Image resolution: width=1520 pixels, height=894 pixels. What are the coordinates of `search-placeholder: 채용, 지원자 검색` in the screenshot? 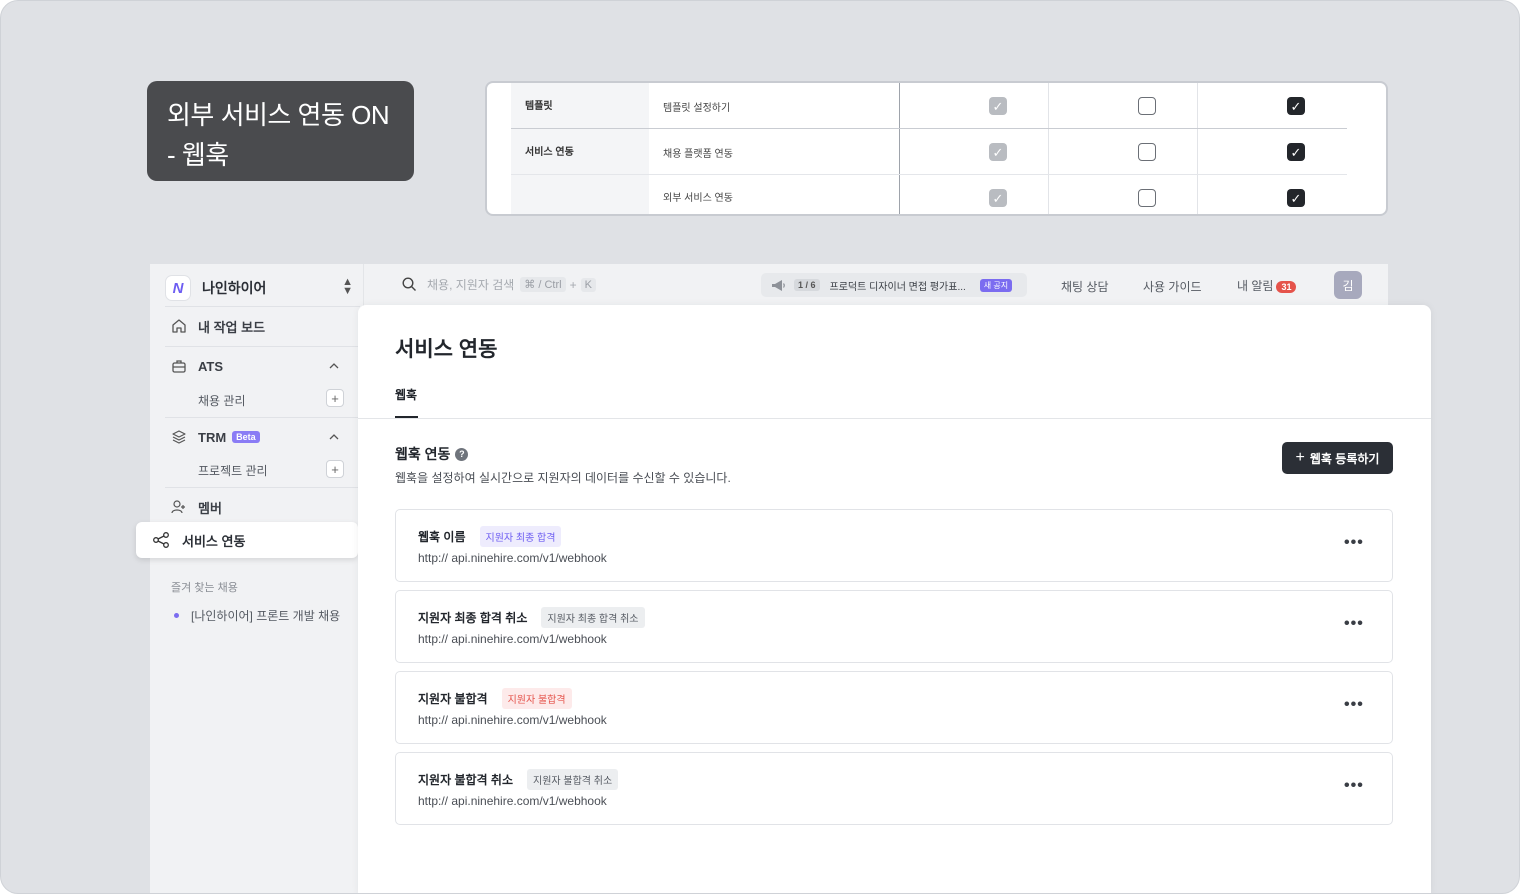 It's located at (471, 285).